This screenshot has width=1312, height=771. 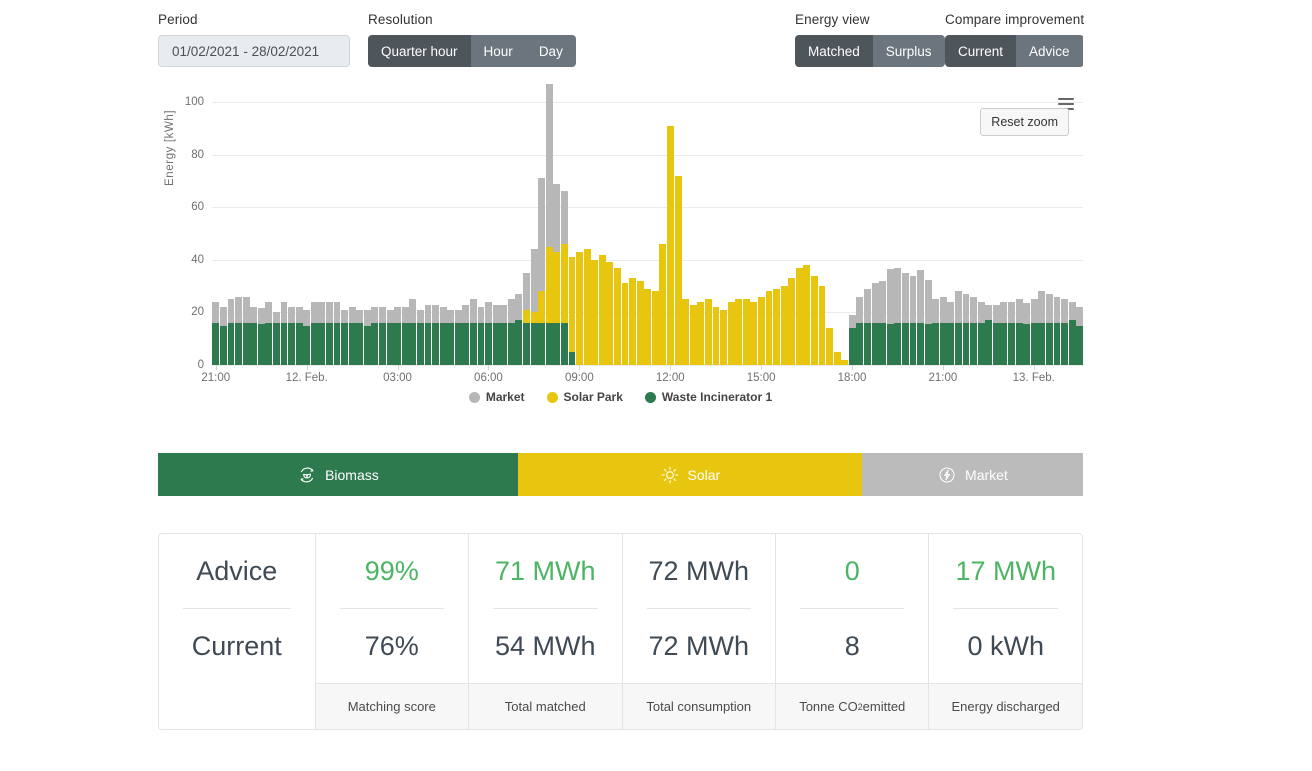 I want to click on energy-view-option-matched: Matched, so click(x=834, y=51).